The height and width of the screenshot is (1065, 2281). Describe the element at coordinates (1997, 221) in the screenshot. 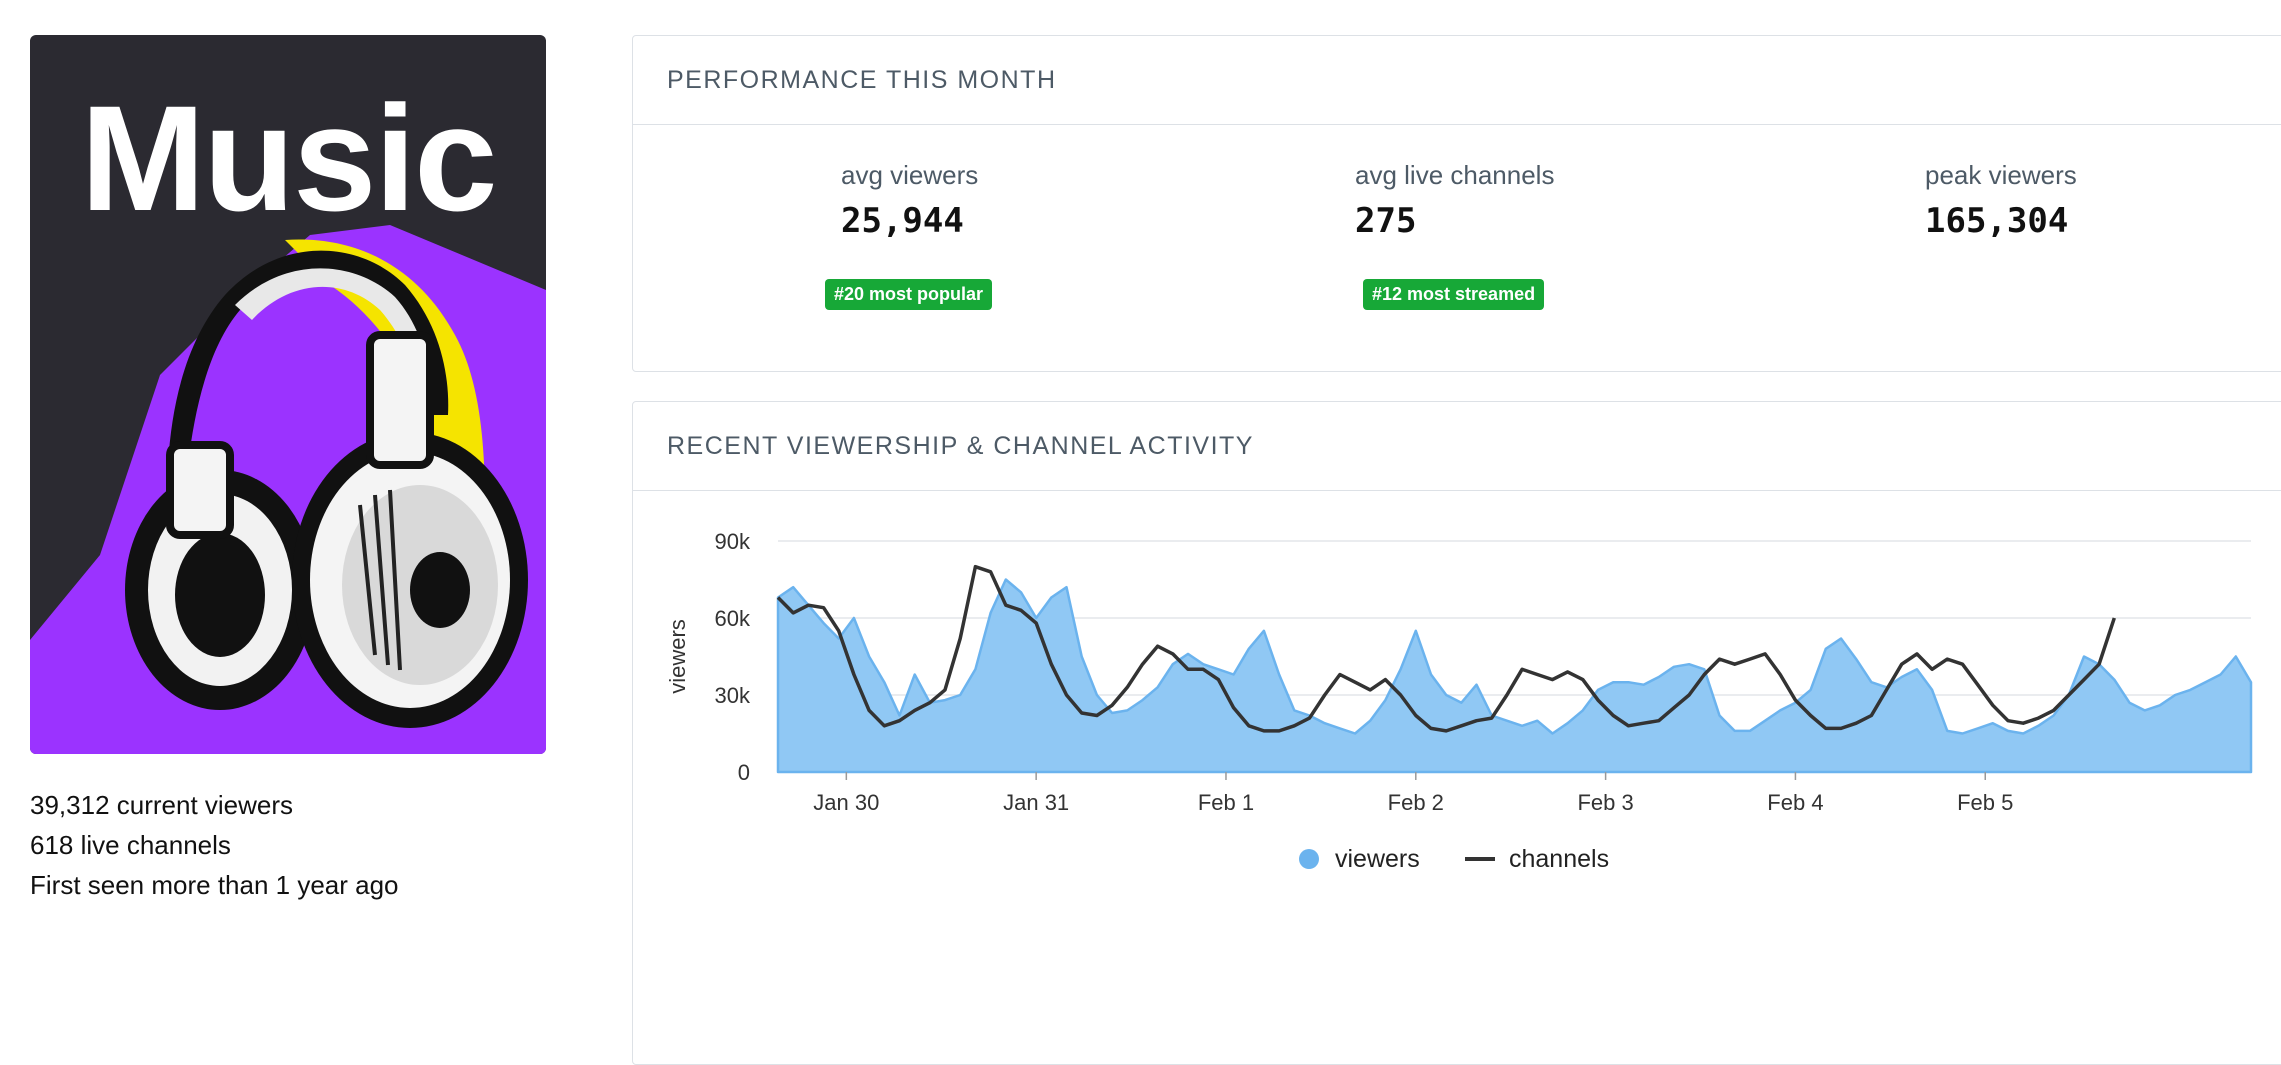

I see `peak-viewers-value: 165,304` at that location.